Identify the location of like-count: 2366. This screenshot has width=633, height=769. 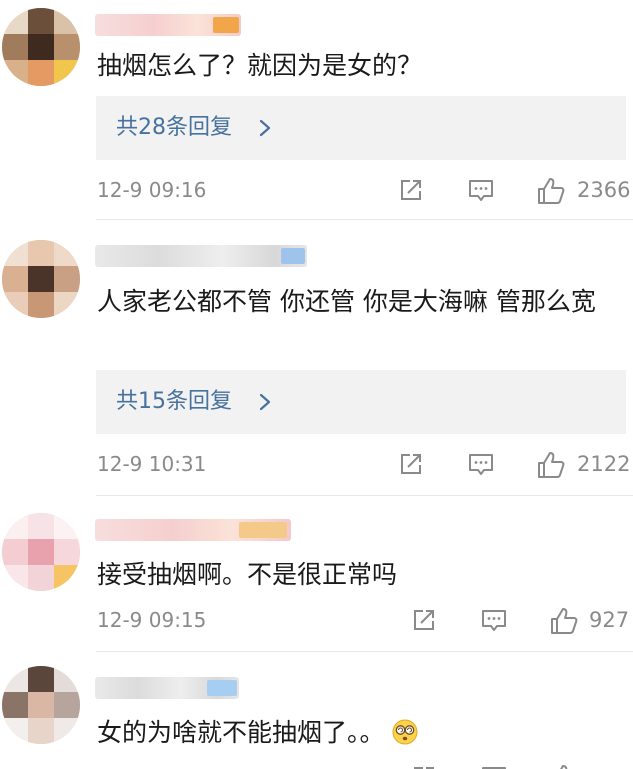
(604, 190).